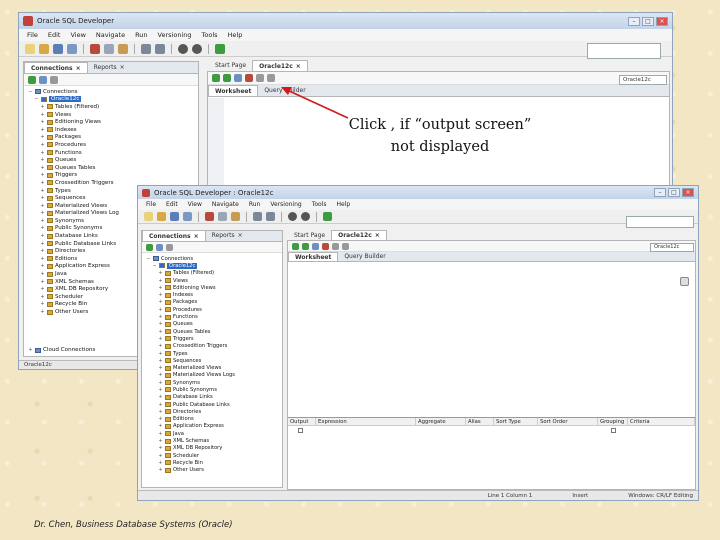 The image size is (720, 540). What do you see at coordinates (684, 281) in the screenshot?
I see `query-builder-zoom-icon` at bounding box center [684, 281].